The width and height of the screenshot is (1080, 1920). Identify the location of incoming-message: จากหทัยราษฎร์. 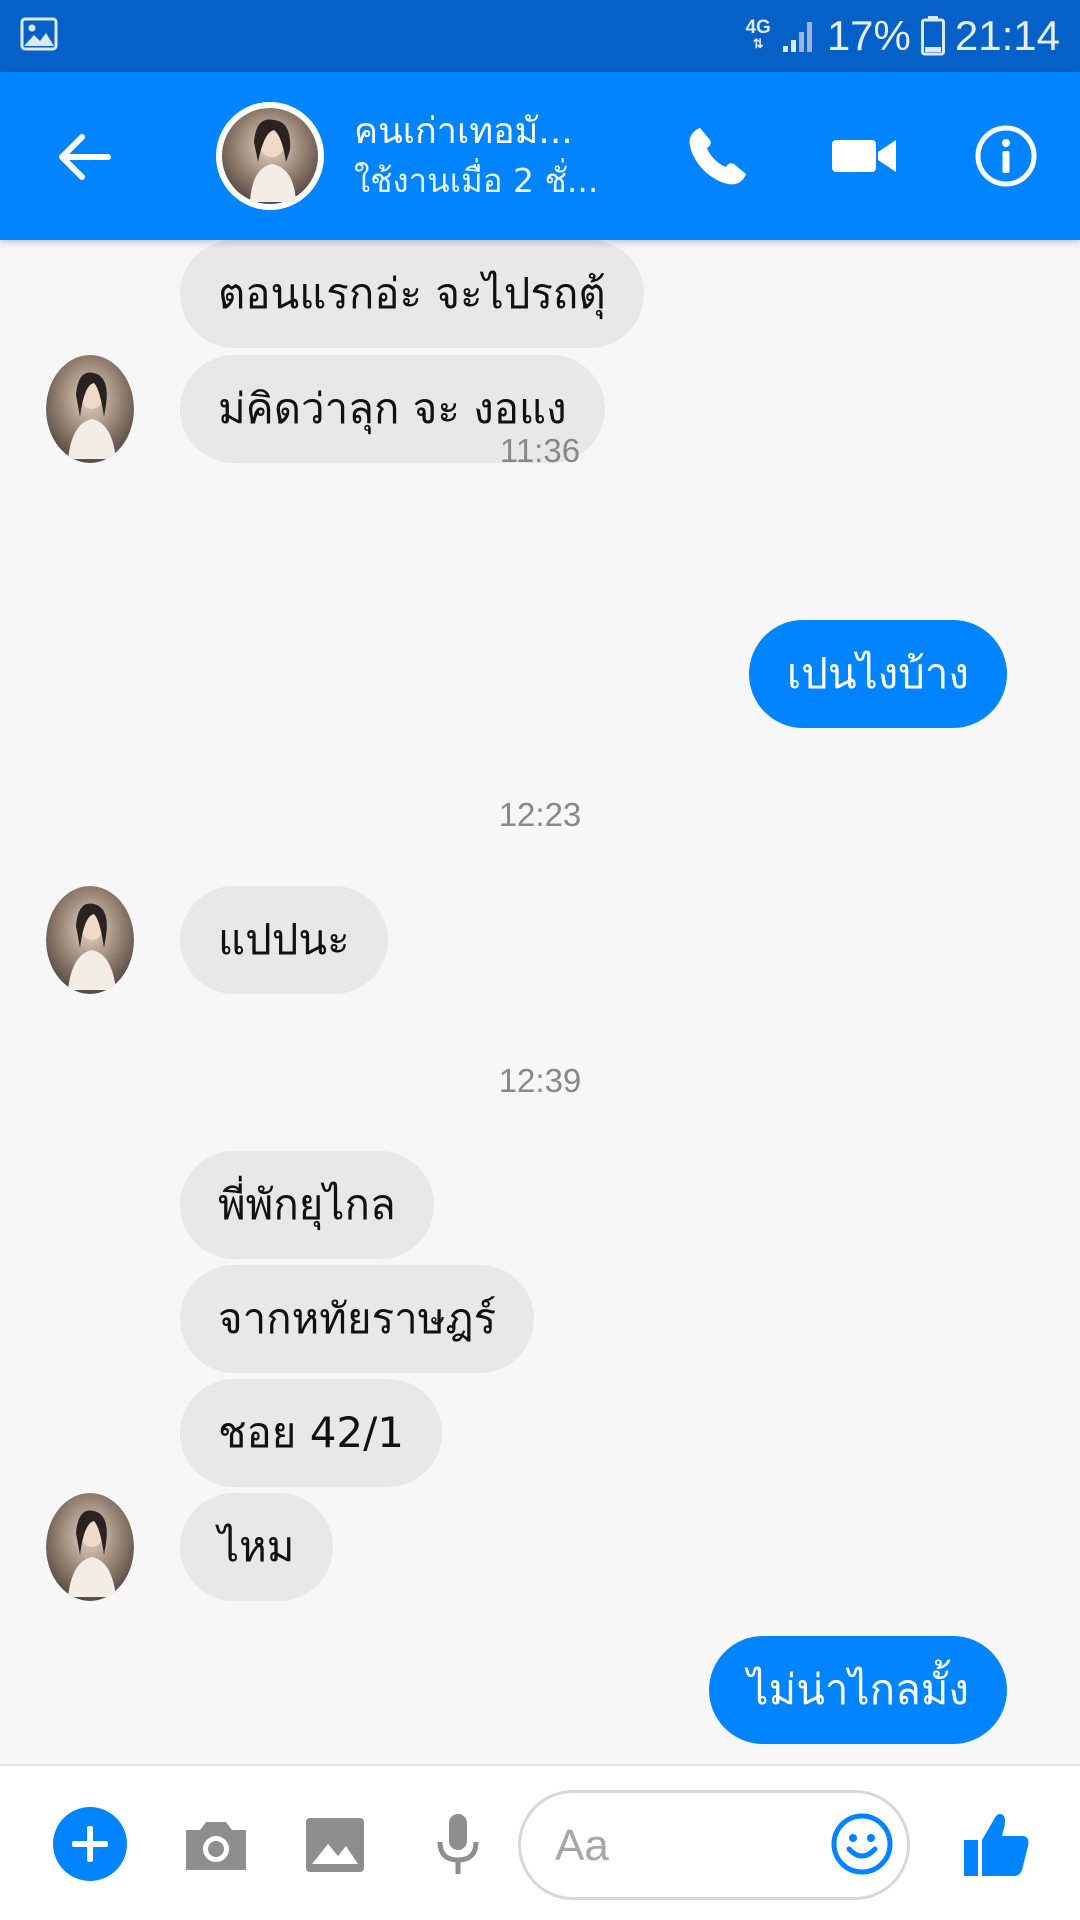
(357, 1319).